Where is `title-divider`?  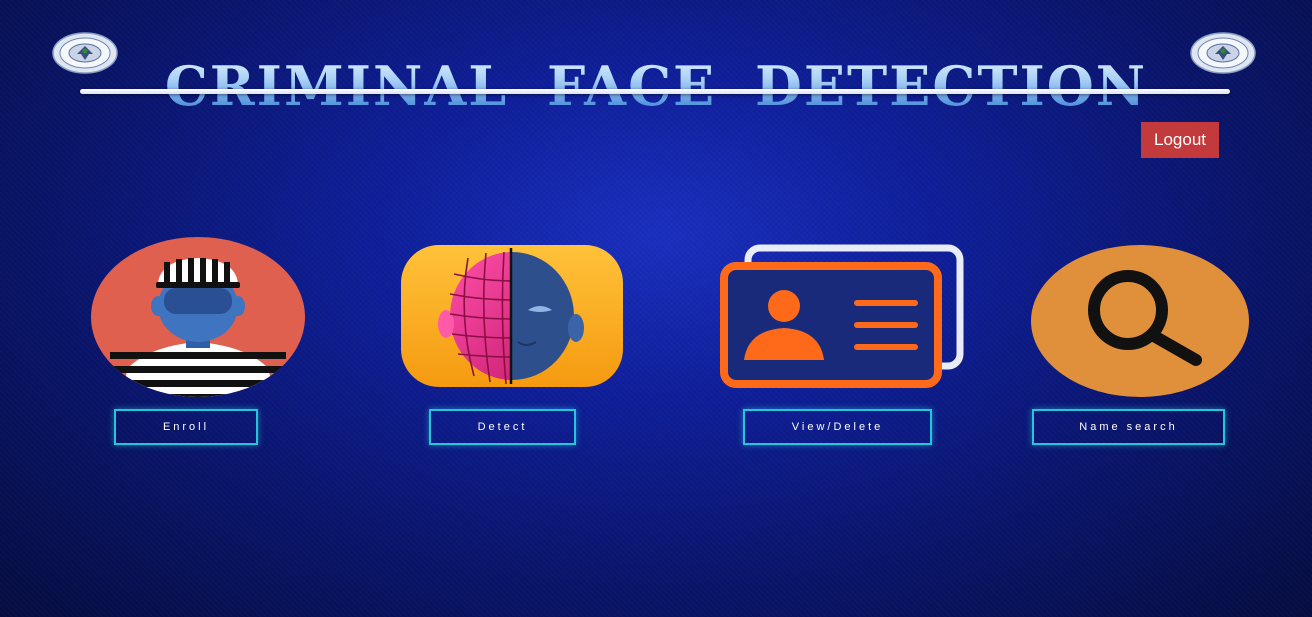 title-divider is located at coordinates (655, 91).